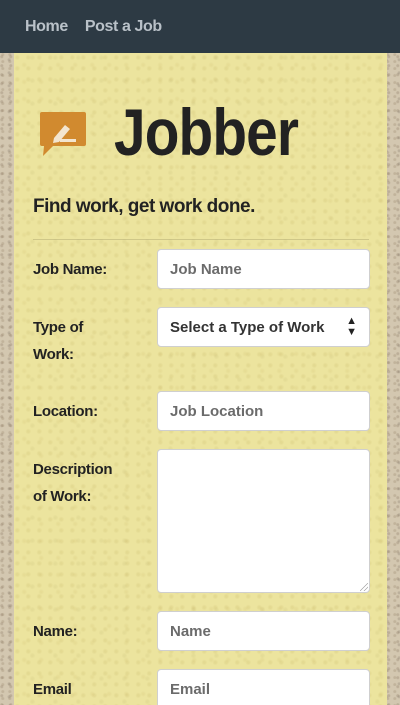  What do you see at coordinates (70, 269) in the screenshot?
I see `job-name-label: Job Name:` at bounding box center [70, 269].